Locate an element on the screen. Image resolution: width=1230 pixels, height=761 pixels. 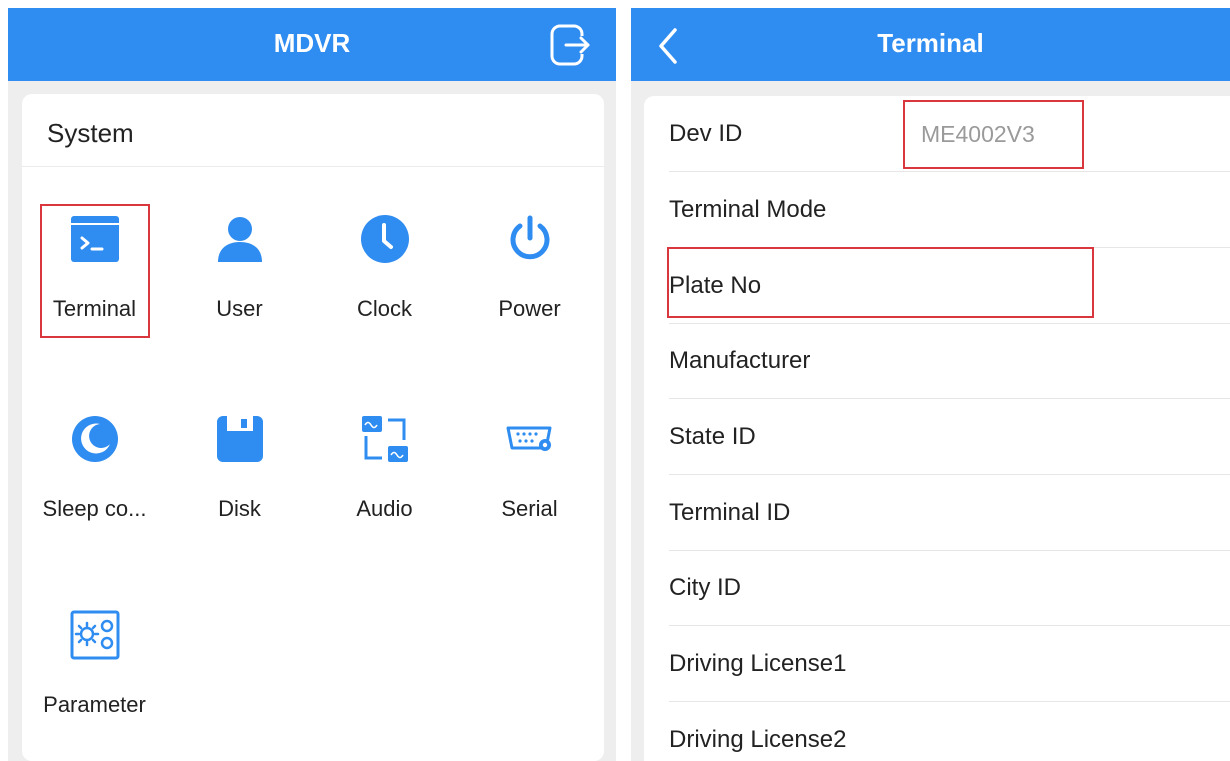
section-title: System is located at coordinates (90, 133).